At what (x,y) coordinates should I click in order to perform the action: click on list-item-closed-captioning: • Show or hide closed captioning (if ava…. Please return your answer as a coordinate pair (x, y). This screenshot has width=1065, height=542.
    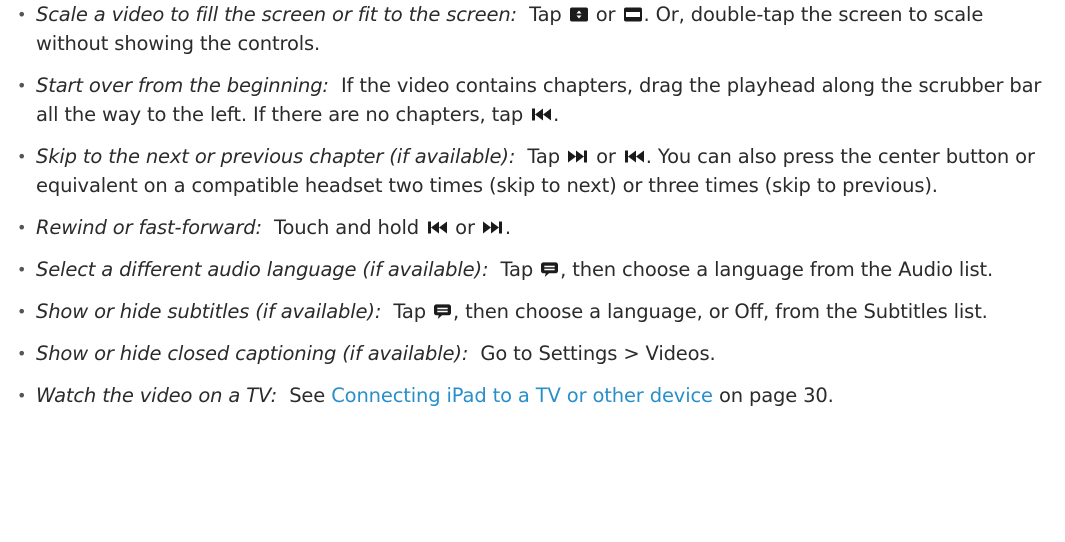
    Looking at the image, I should click on (536, 353).